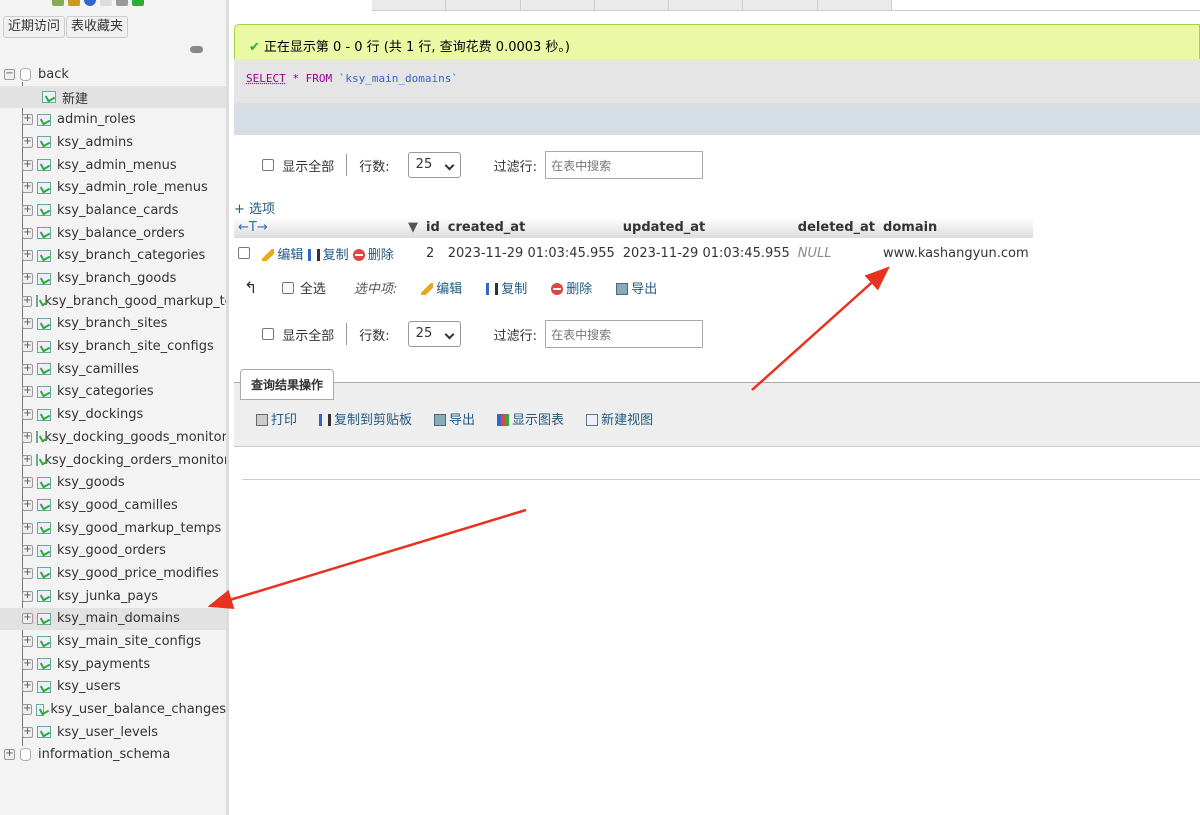 The image size is (1200, 815). What do you see at coordinates (706, 253) in the screenshot?
I see `cell-updated-at: 2023-11-29 01:03:45.955` at bounding box center [706, 253].